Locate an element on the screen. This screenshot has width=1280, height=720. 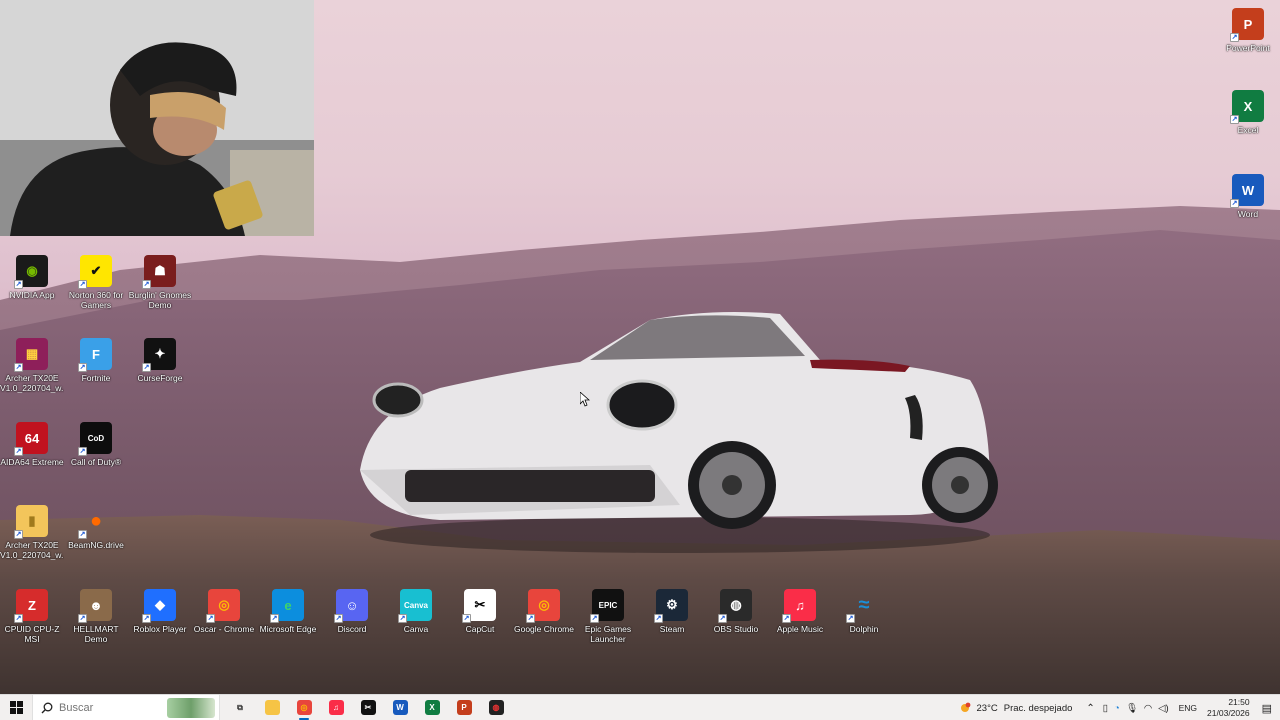
wifi-icon: ◠ is located at coordinates (1148, 708).